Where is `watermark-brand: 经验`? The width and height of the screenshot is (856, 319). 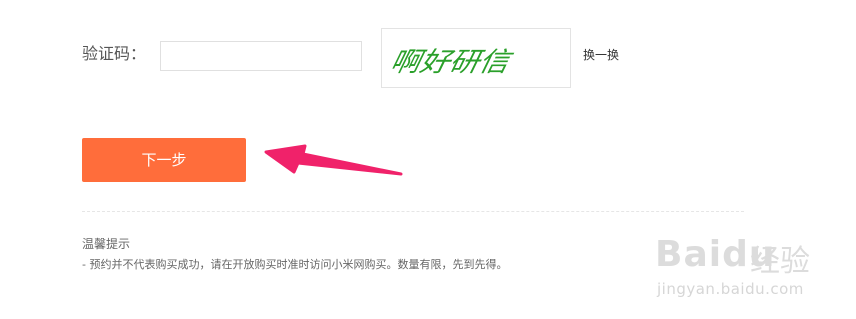 watermark-brand: 经验 is located at coordinates (780, 261).